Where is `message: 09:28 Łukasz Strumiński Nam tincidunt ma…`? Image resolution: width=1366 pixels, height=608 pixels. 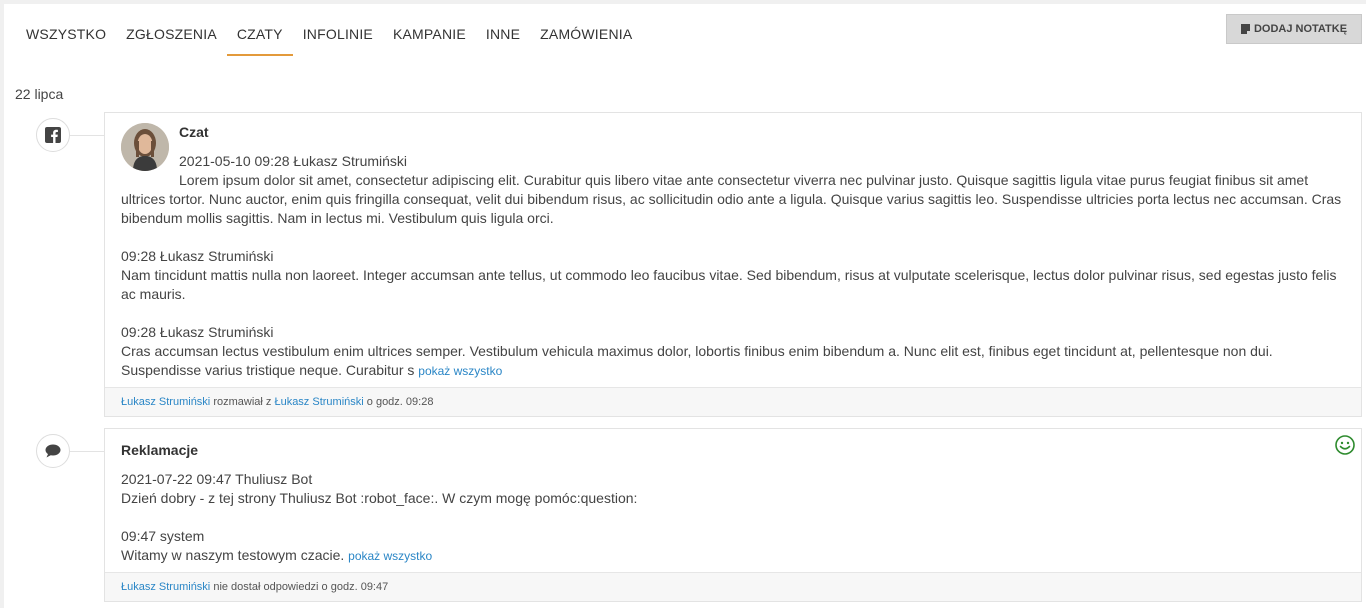 message: 09:28 Łukasz Strumiński Nam tincidunt ma… is located at coordinates (733, 275).